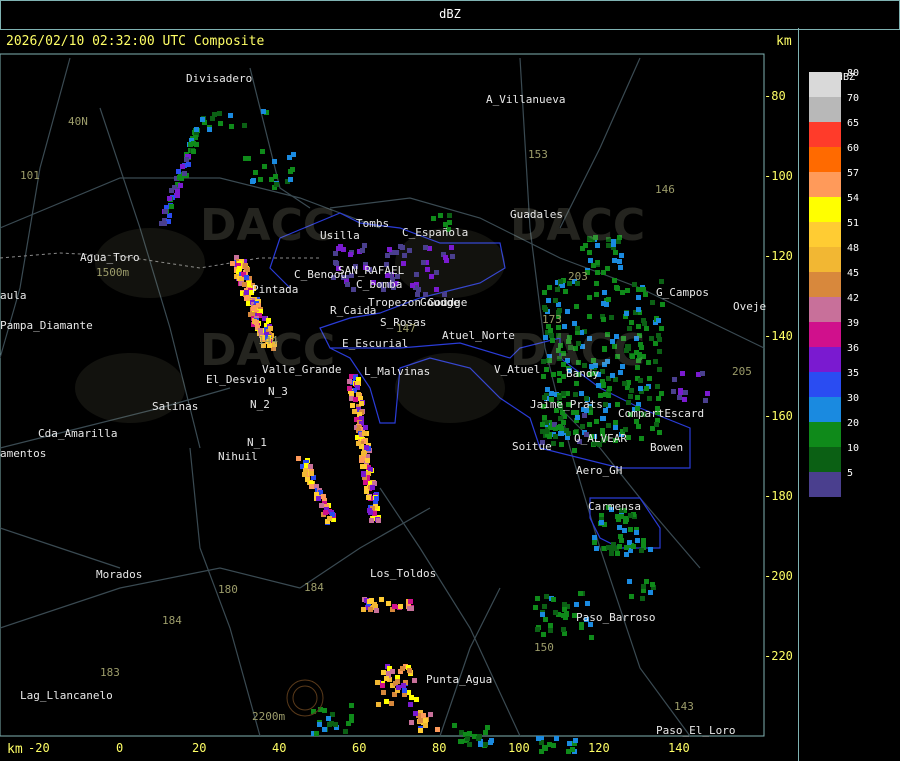 The height and width of the screenshot is (761, 900). I want to click on place-label: N_2, so click(260, 404).